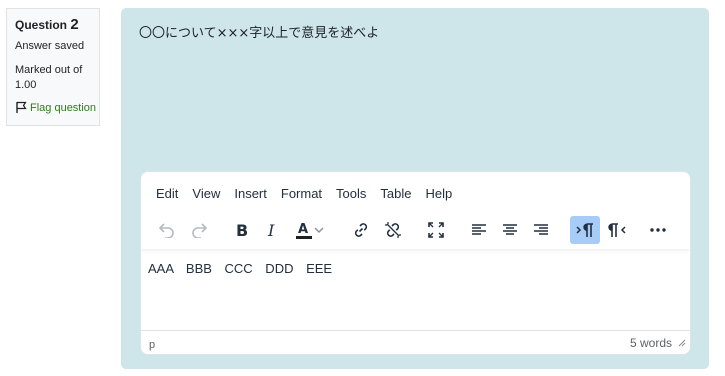 Image resolution: width=725 pixels, height=376 pixels. Describe the element at coordinates (259, 33) in the screenshot. I see `question-text: 〇〇について×××字以上で意見を述べよ` at that location.